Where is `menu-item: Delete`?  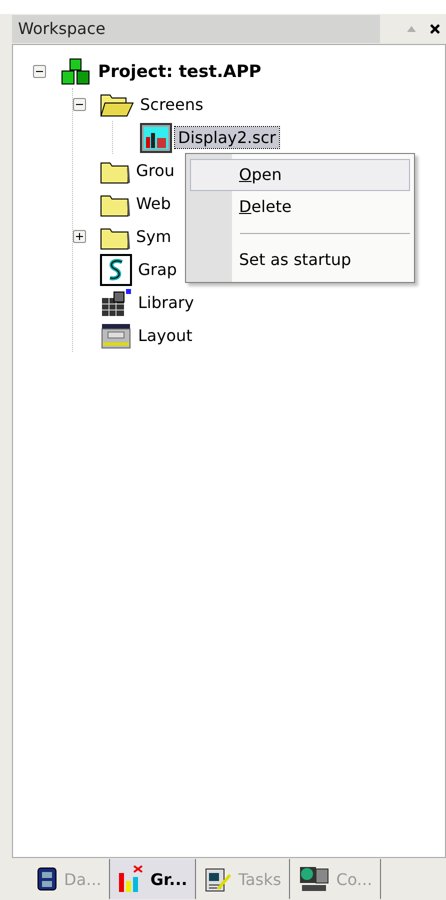
menu-item: Delete is located at coordinates (300, 207).